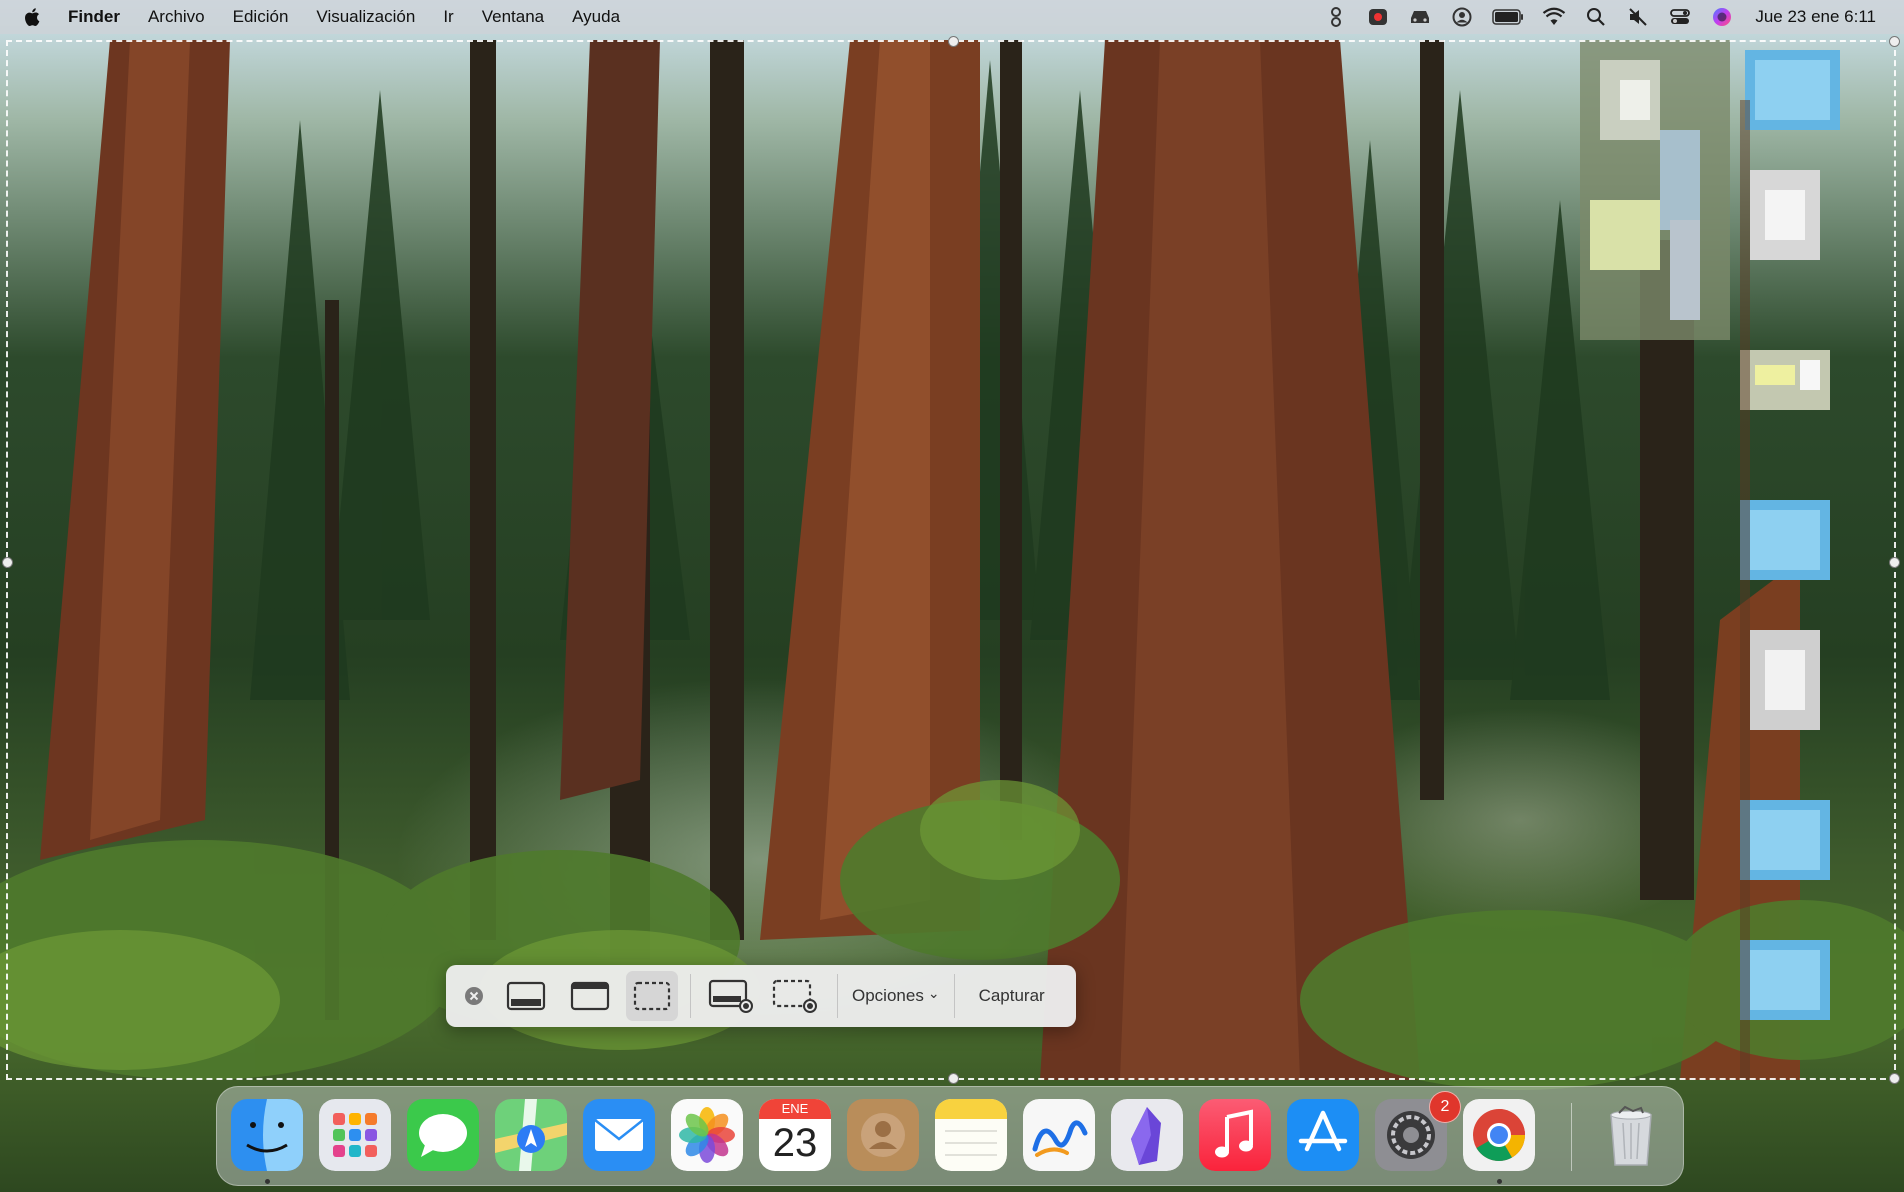 This screenshot has width=1904, height=1192. Describe the element at coordinates (1462, 17) in the screenshot. I see `user-icon` at that location.